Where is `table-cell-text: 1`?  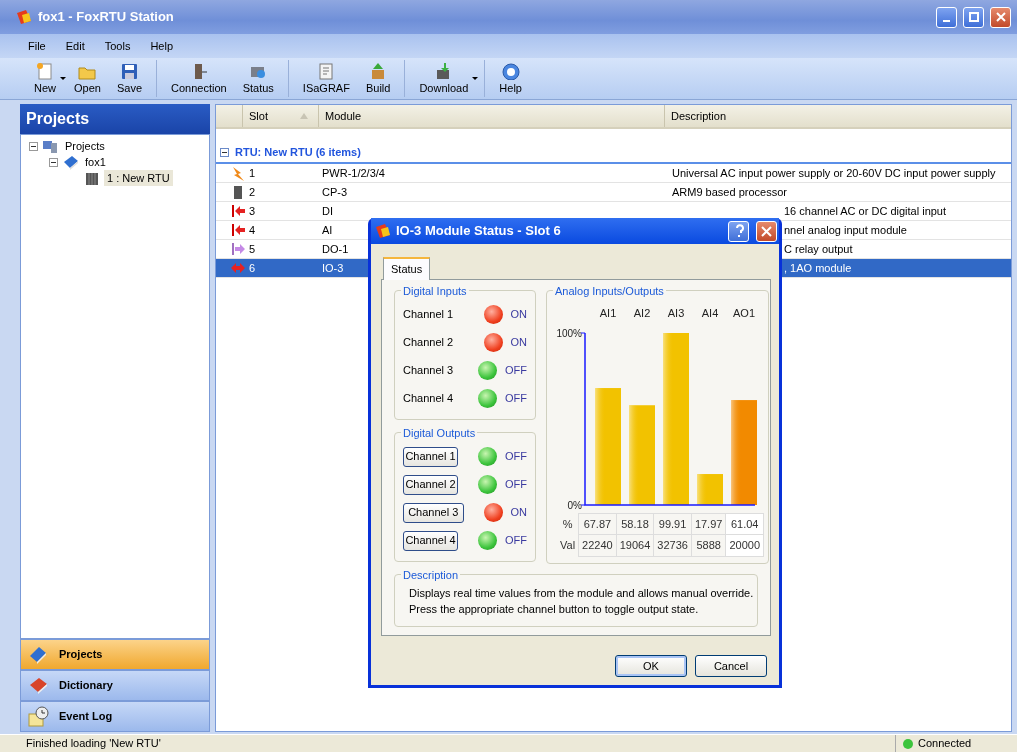 table-cell-text: 1 is located at coordinates (252, 173).